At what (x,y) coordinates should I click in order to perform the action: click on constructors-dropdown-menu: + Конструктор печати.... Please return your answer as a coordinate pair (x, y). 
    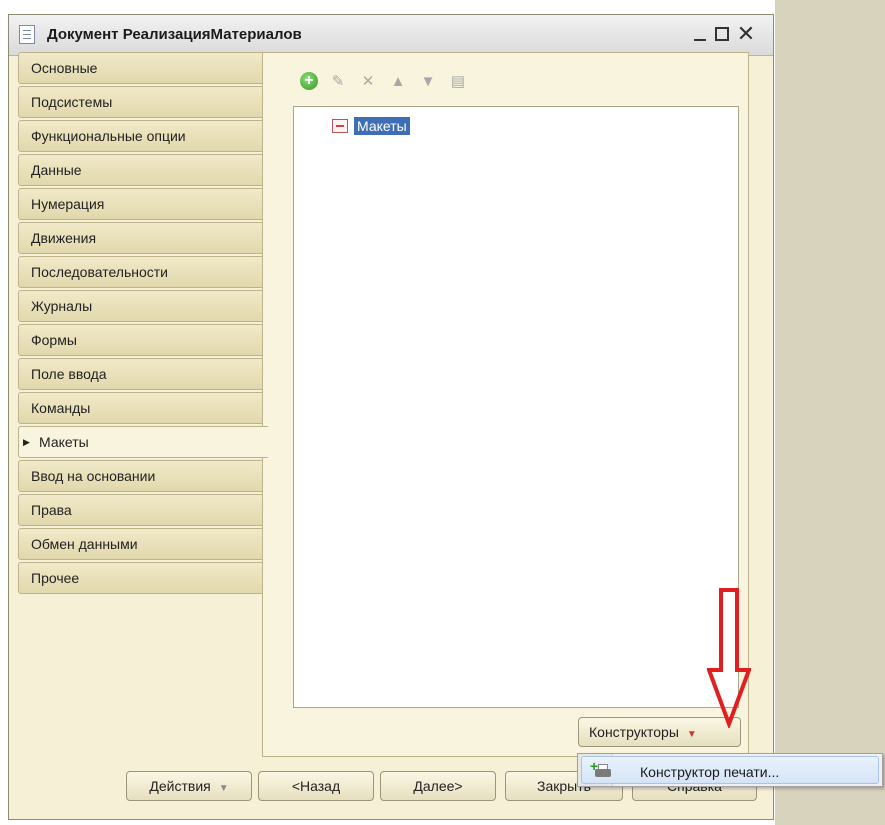
    Looking at the image, I should click on (730, 770).